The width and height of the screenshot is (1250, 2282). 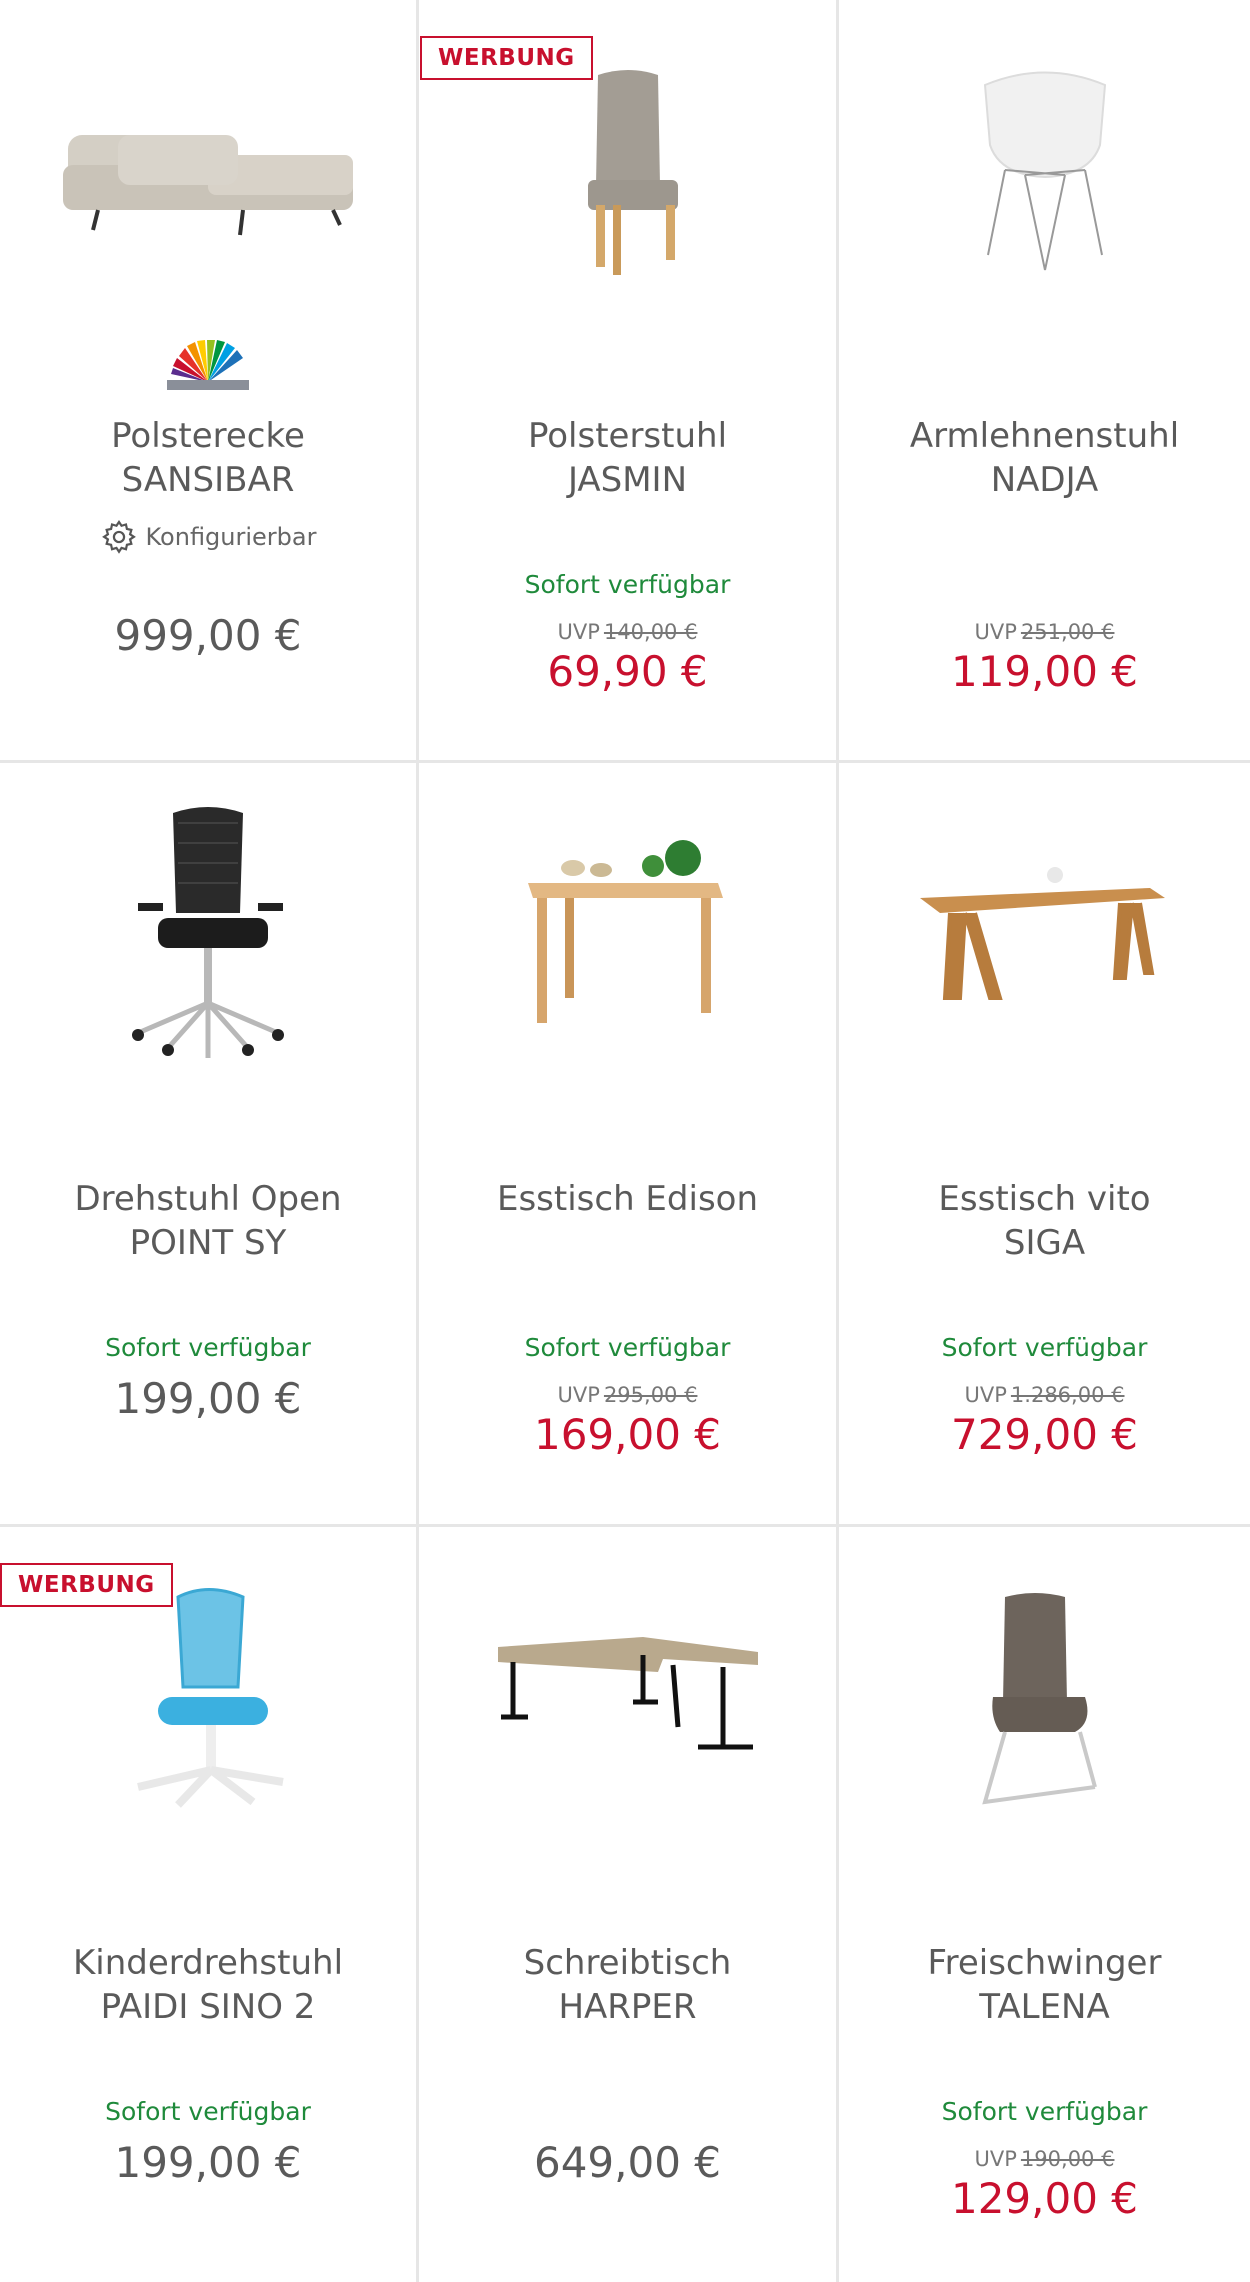 I want to click on long-table-image, so click(x=1044, y=933).